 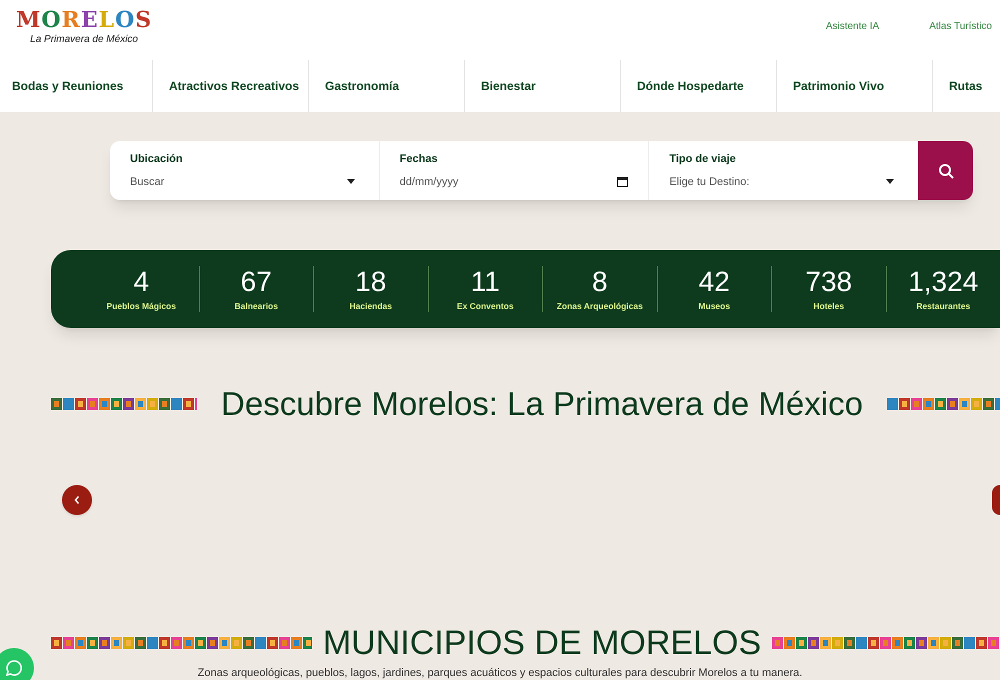 What do you see at coordinates (996, 500) in the screenshot?
I see `next-button` at bounding box center [996, 500].